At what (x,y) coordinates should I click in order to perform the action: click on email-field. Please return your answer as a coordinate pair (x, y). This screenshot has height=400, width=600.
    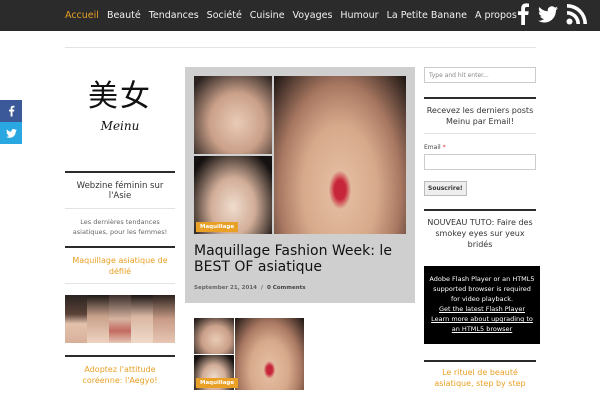
    Looking at the image, I should click on (480, 162).